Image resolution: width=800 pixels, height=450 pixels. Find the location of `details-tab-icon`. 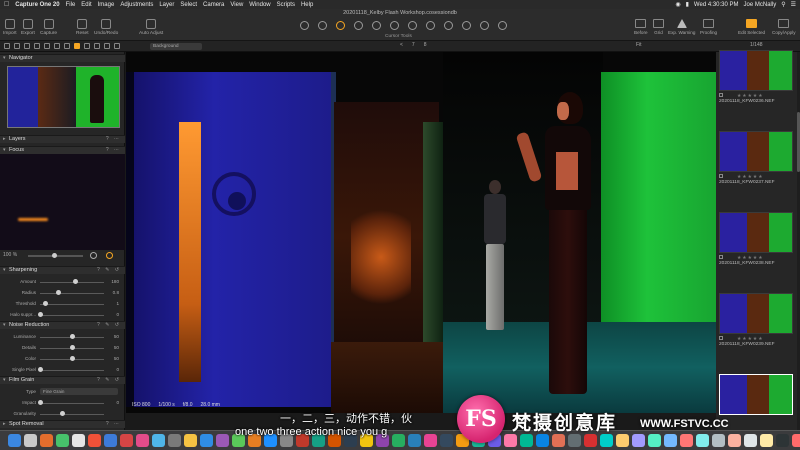

details-tab-icon is located at coordinates (77, 46).